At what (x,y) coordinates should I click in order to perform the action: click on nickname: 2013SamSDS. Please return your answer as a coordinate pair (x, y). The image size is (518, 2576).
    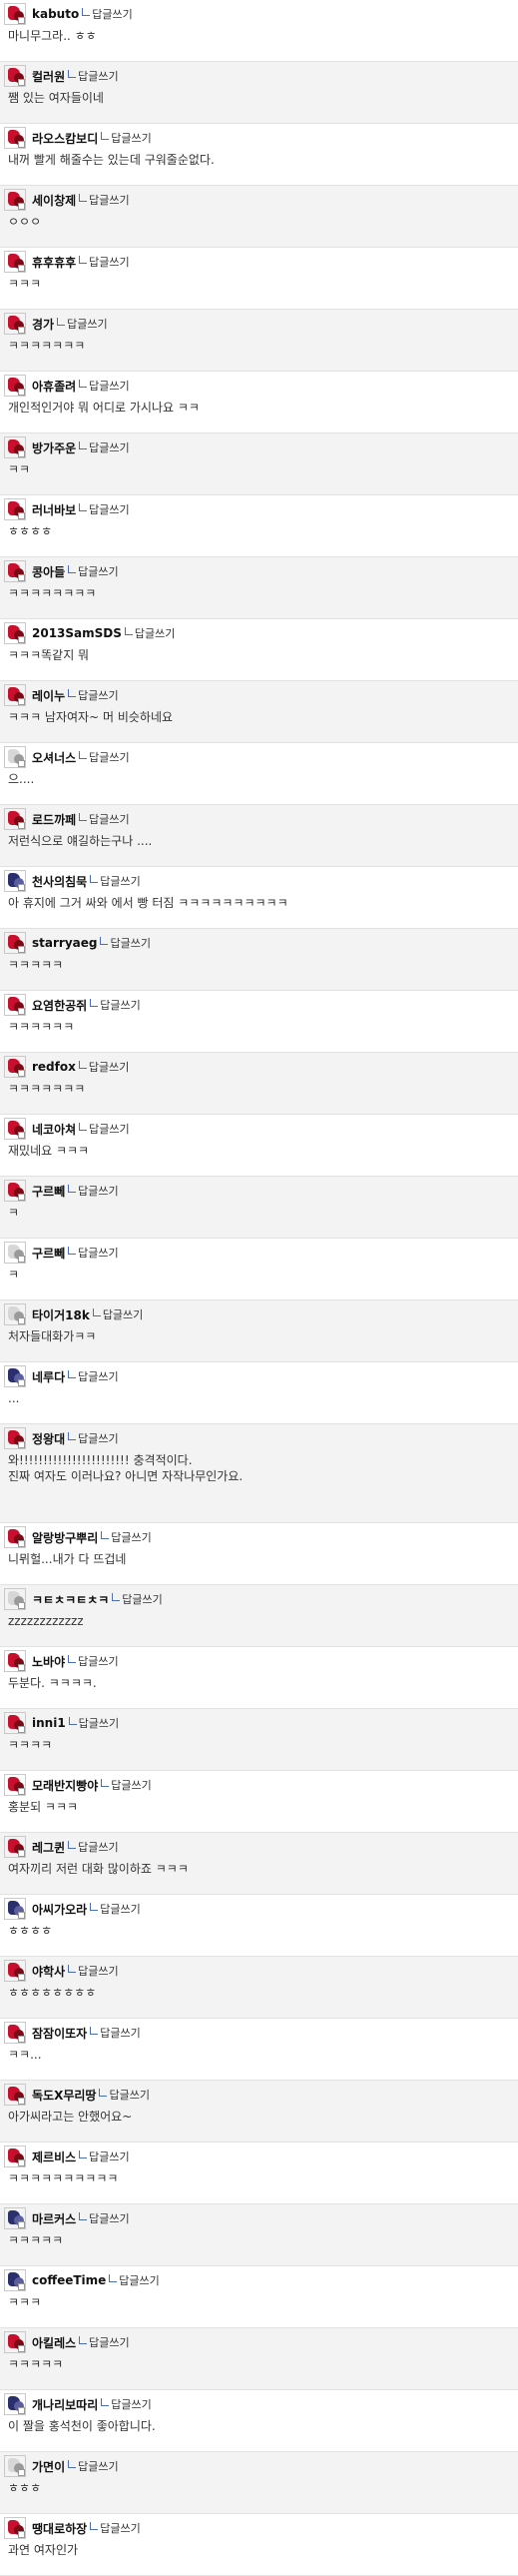
    Looking at the image, I should click on (77, 633).